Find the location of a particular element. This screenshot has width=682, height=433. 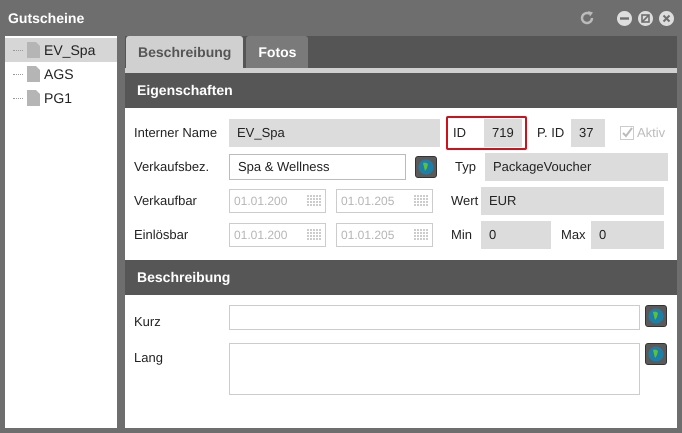

readonly-field: EUR is located at coordinates (572, 201).